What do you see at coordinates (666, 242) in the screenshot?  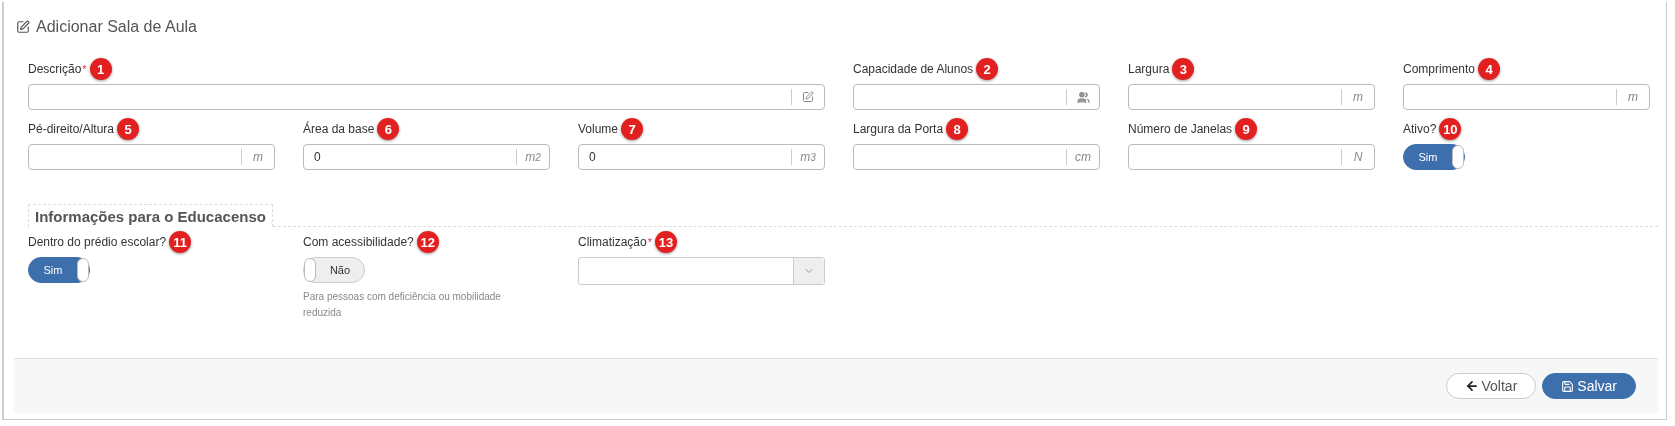 I see `number-badge: 13` at bounding box center [666, 242].